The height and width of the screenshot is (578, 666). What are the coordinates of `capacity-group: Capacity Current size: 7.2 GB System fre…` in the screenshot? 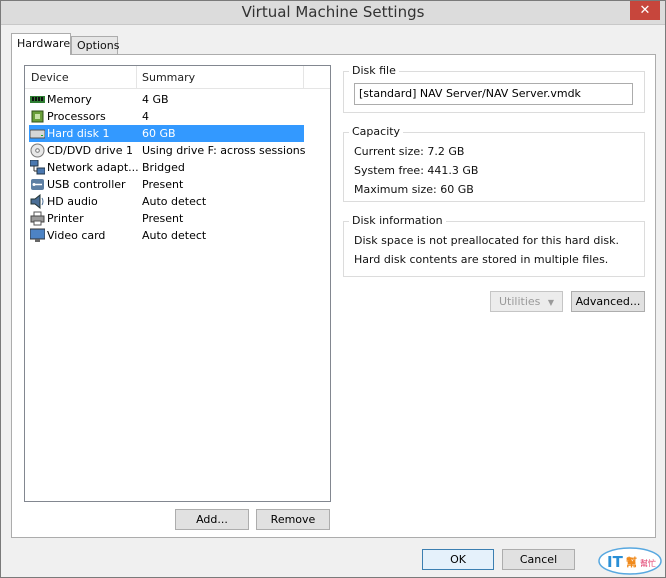 It's located at (494, 163).